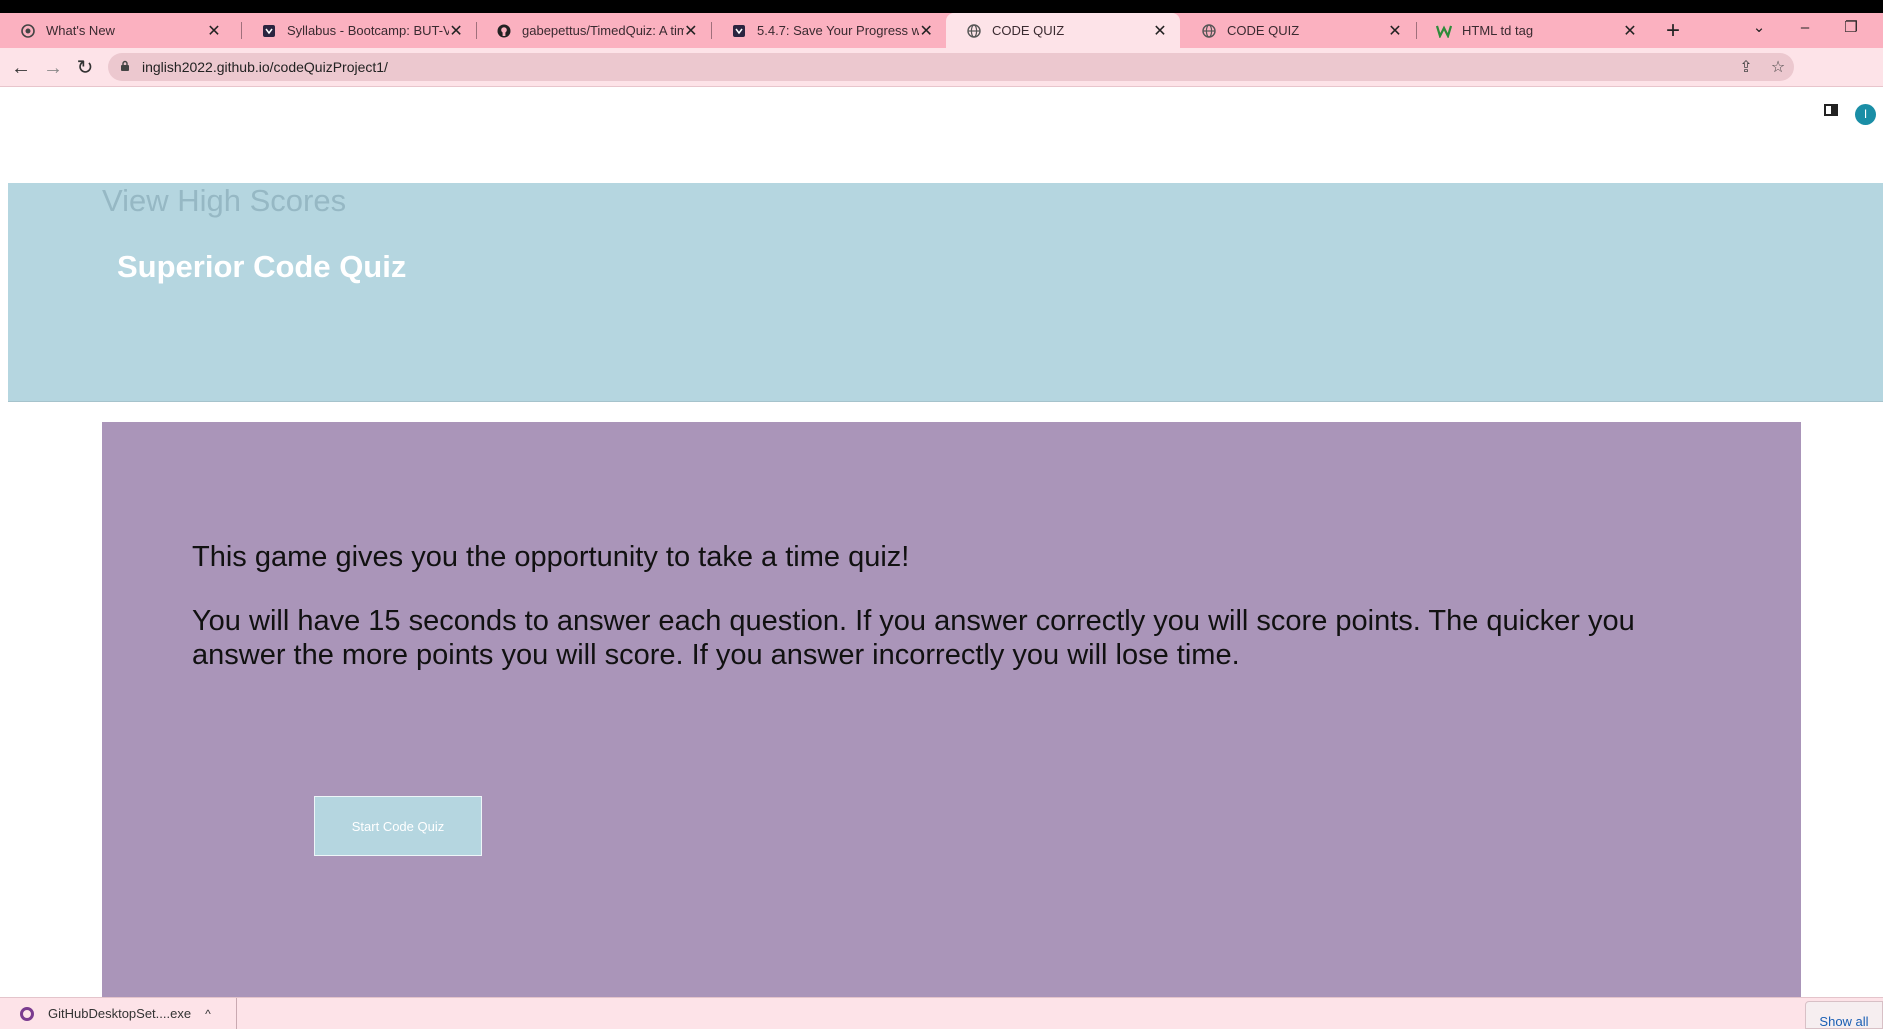  I want to click on tab-title: What's New, so click(80, 30).